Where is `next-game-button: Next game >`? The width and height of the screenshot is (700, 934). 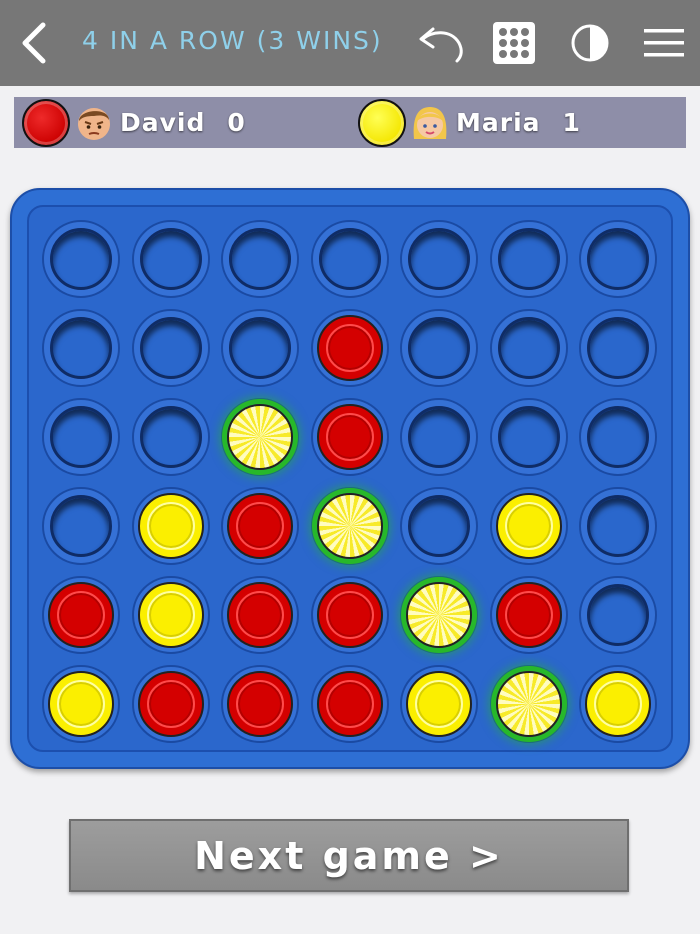 next-game-button: Next game > is located at coordinates (349, 855).